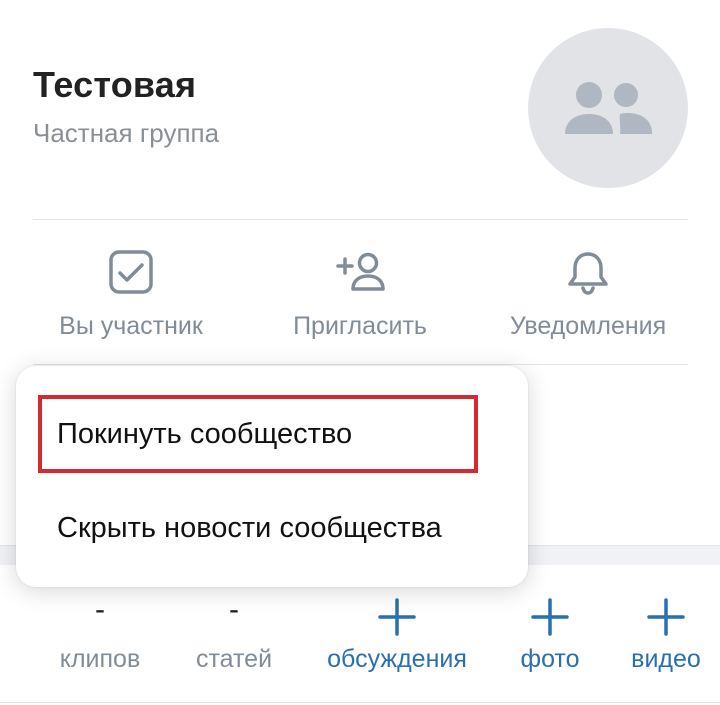  What do you see at coordinates (131, 272) in the screenshot?
I see `checkbox-check-icon` at bounding box center [131, 272].